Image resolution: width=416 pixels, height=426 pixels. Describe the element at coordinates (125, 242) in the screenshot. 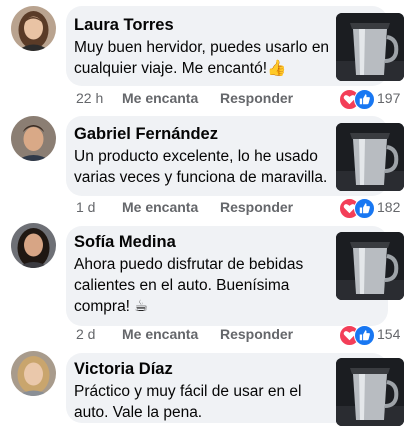

I see `commenter-name: Sofía Medina` at that location.